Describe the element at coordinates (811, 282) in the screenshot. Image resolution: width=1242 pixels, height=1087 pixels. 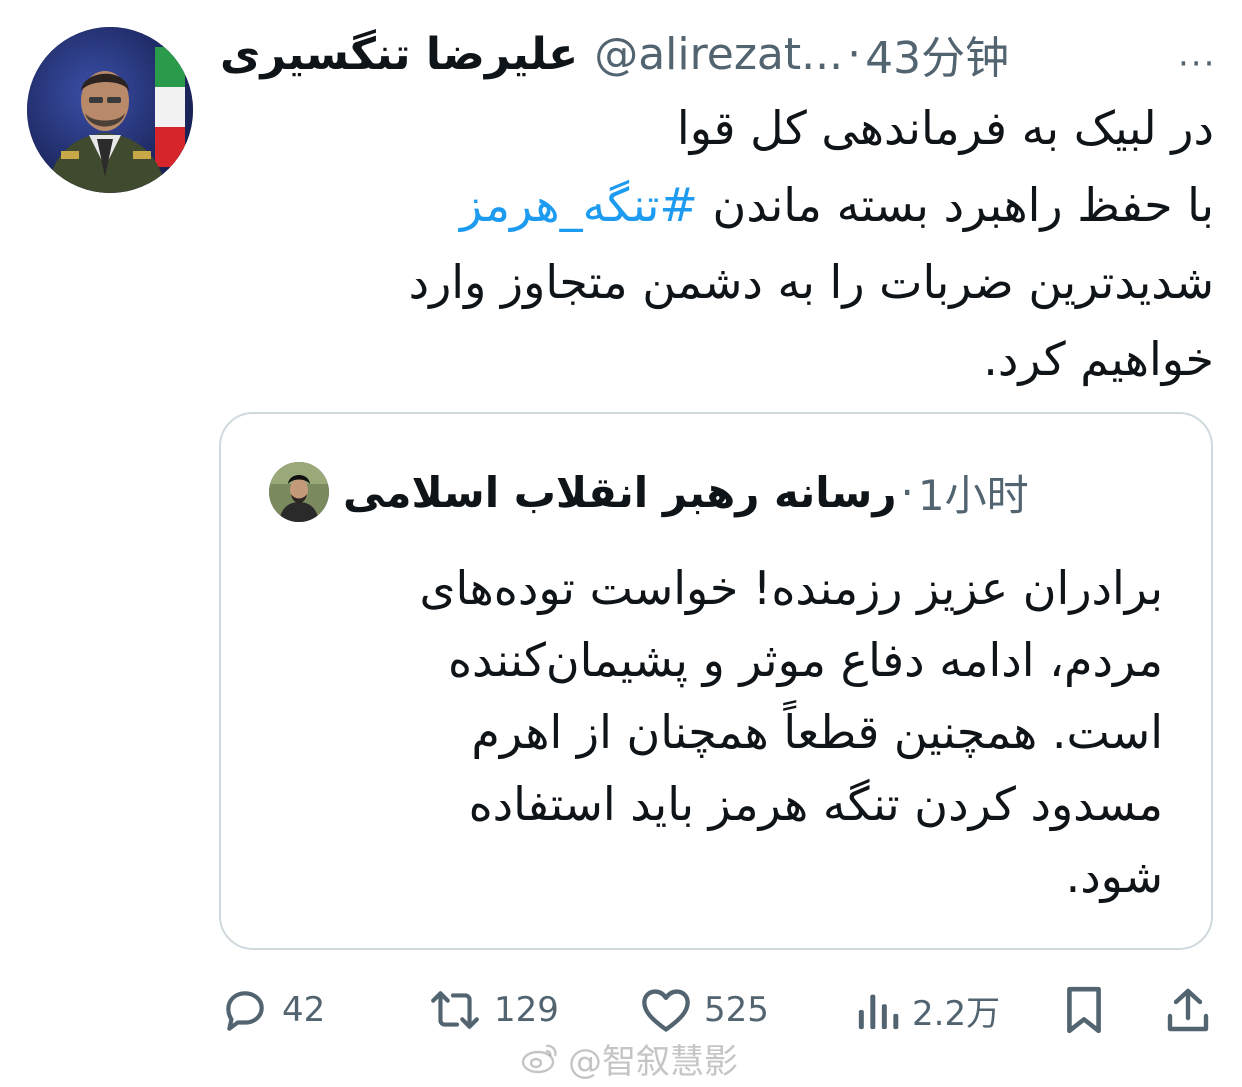
I see `tweet-line: شدیدترین ضربات را به دشمن متجاوز وارد` at that location.